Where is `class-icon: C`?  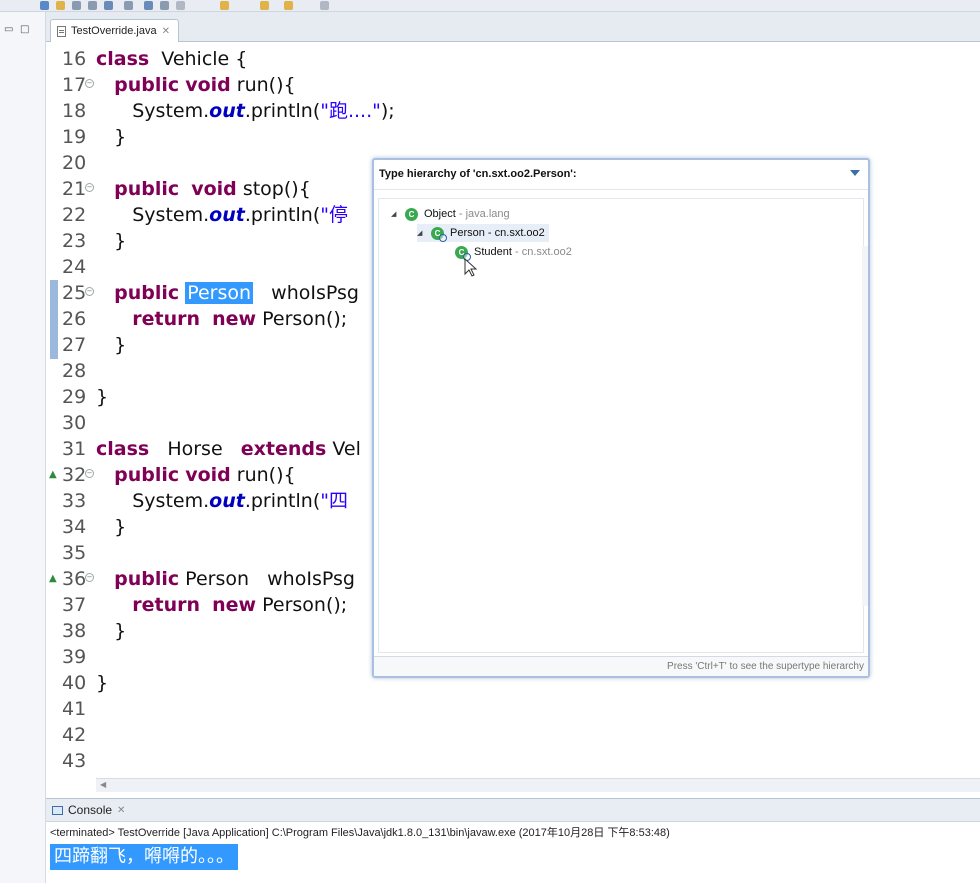
class-icon: C is located at coordinates (439, 234).